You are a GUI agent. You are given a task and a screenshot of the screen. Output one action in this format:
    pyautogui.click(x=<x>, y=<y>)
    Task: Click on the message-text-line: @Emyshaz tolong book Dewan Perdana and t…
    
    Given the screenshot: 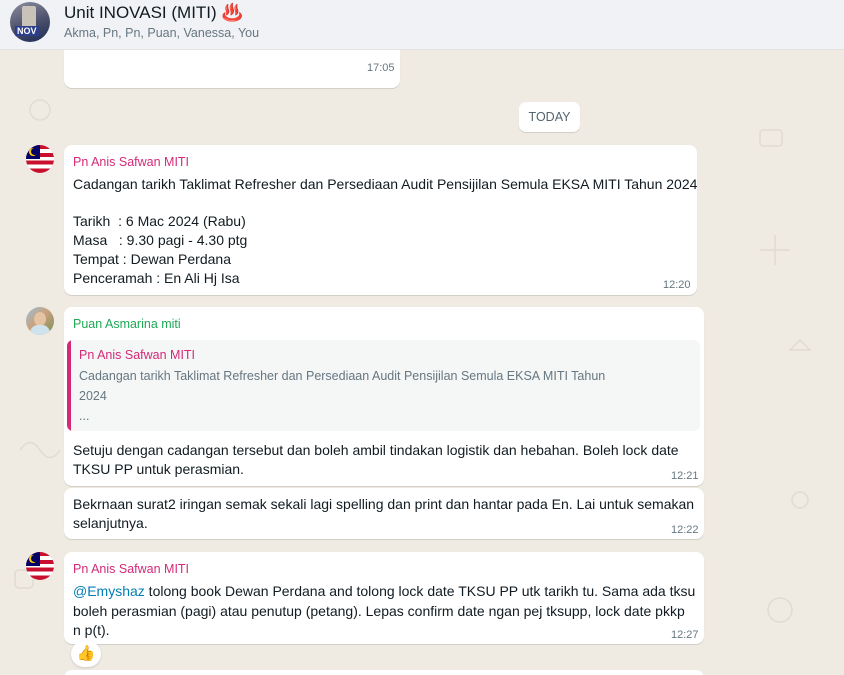 What is the action you would take?
    pyautogui.click(x=384, y=591)
    